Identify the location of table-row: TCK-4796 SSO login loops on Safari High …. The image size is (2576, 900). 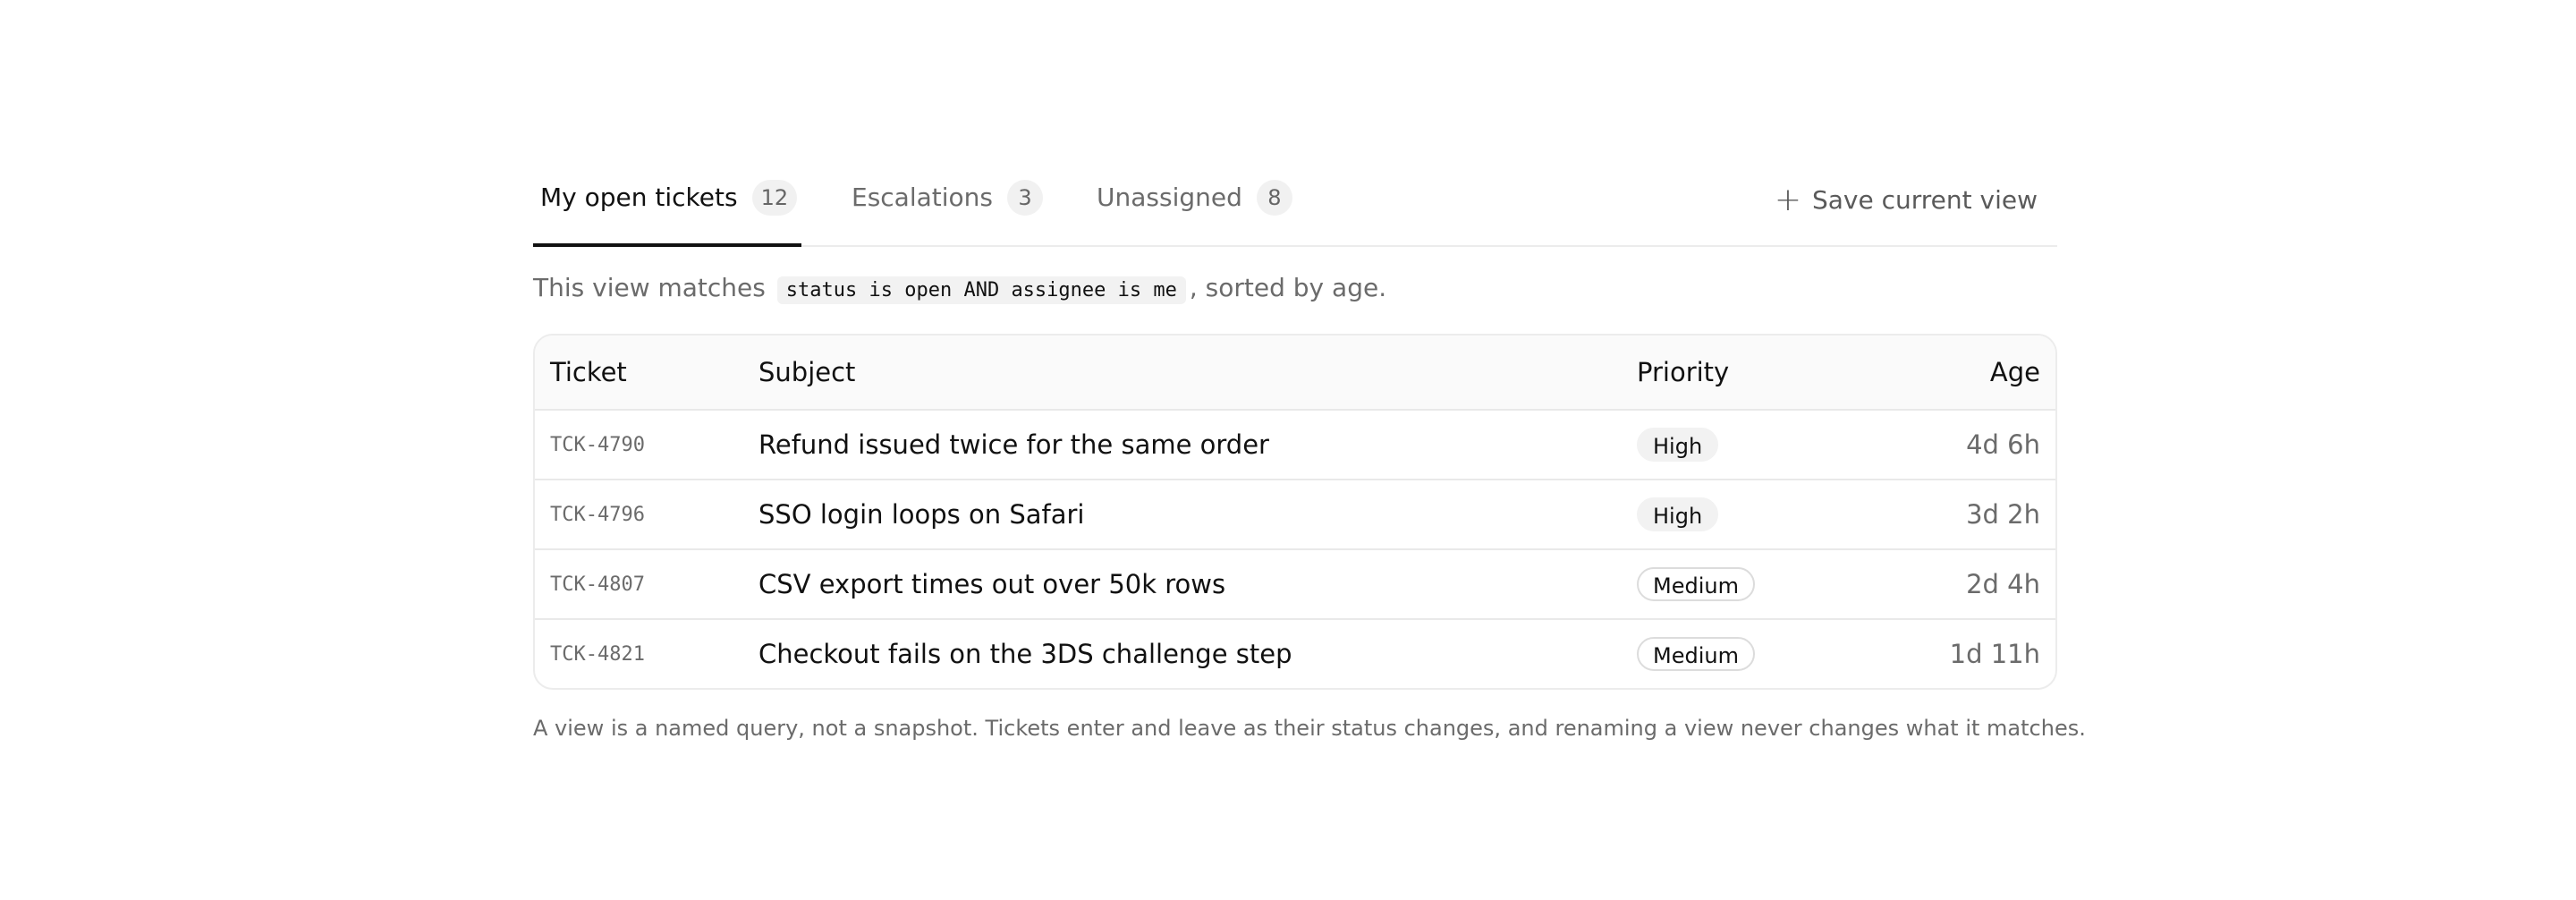
(1295, 513).